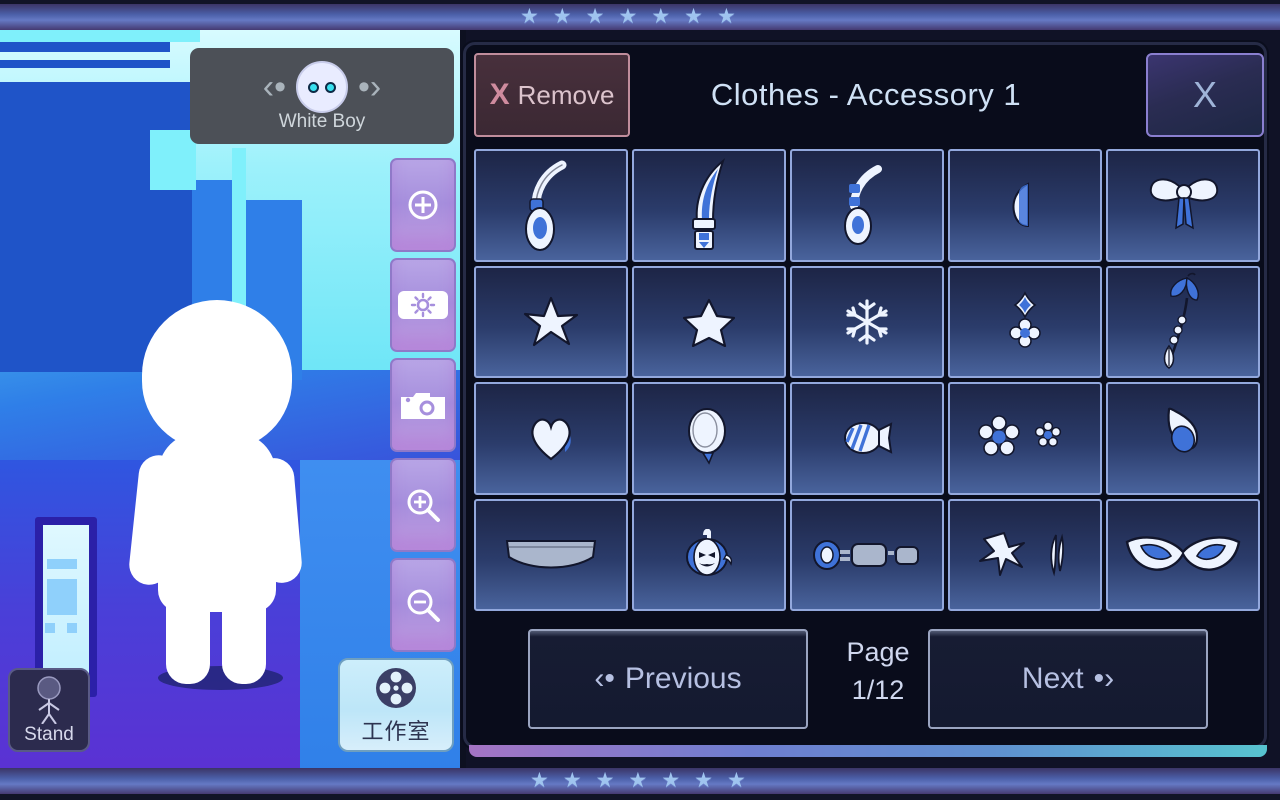 This screenshot has height=800, width=1280. I want to click on headset-small-icon, so click(867, 205).